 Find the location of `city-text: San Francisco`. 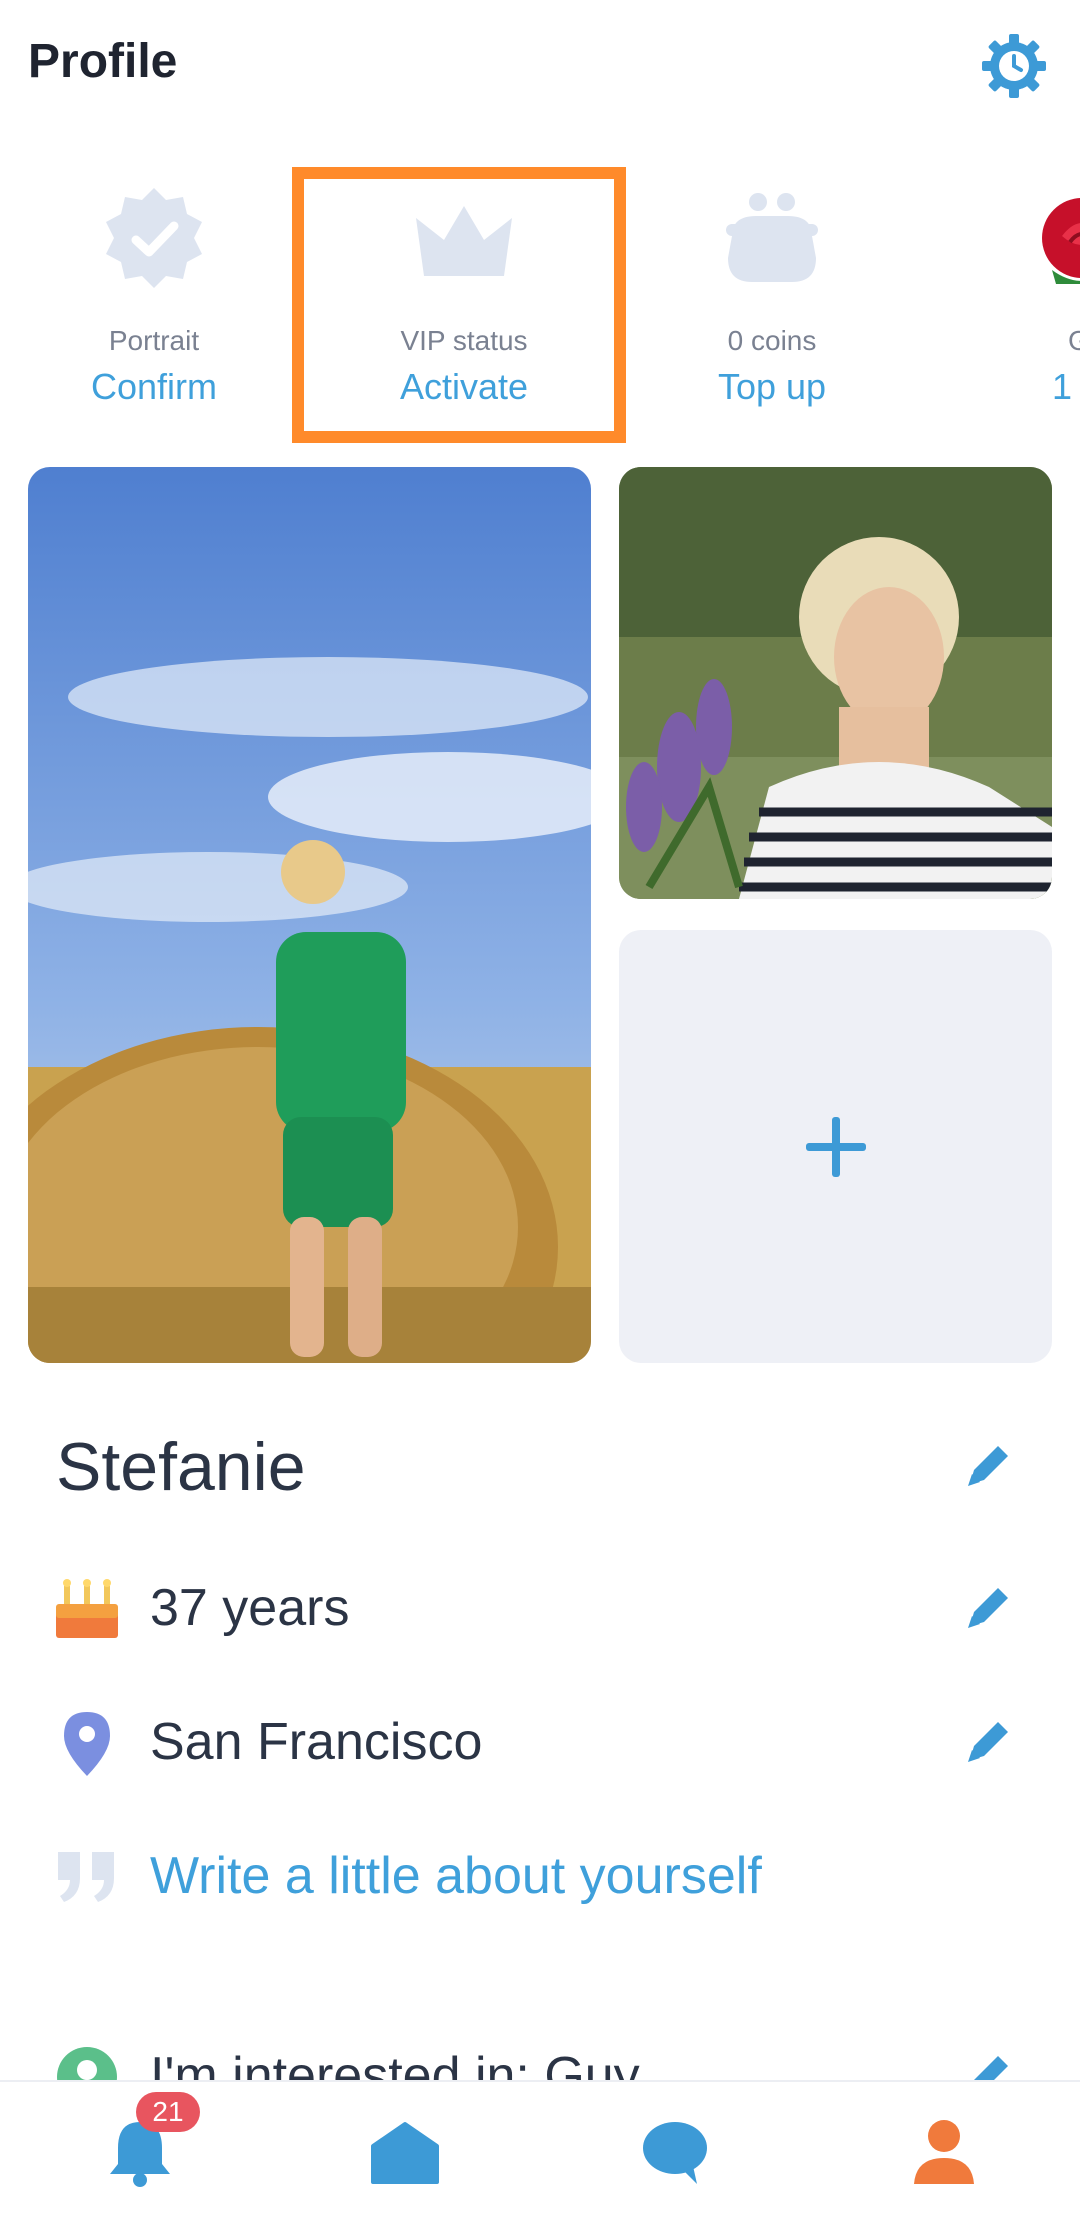

city-text: San Francisco is located at coordinates (316, 1742).